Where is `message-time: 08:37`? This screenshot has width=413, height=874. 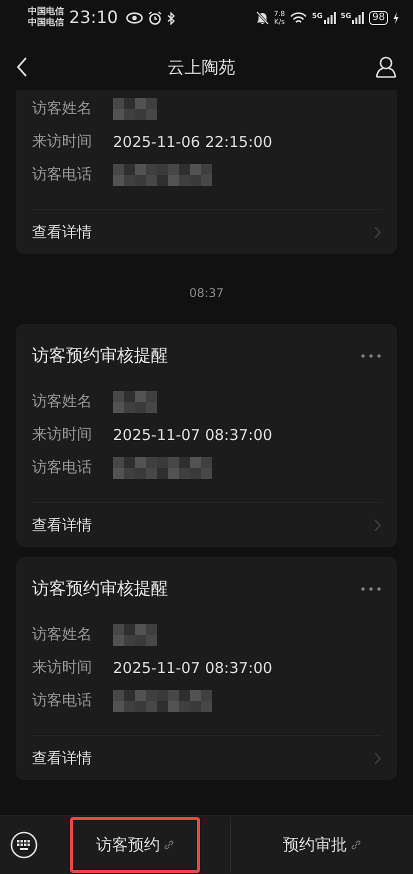 message-time: 08:37 is located at coordinates (206, 293).